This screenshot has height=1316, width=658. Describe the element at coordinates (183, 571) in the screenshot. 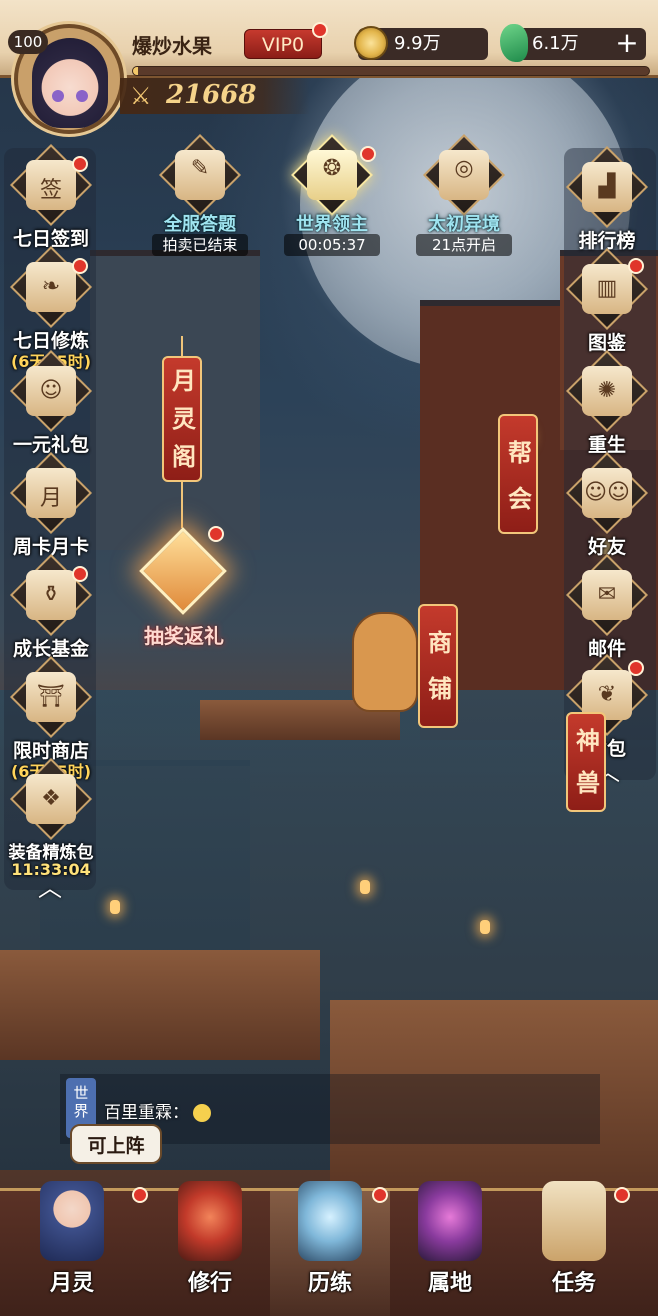

I see `draw-gift-button` at that location.